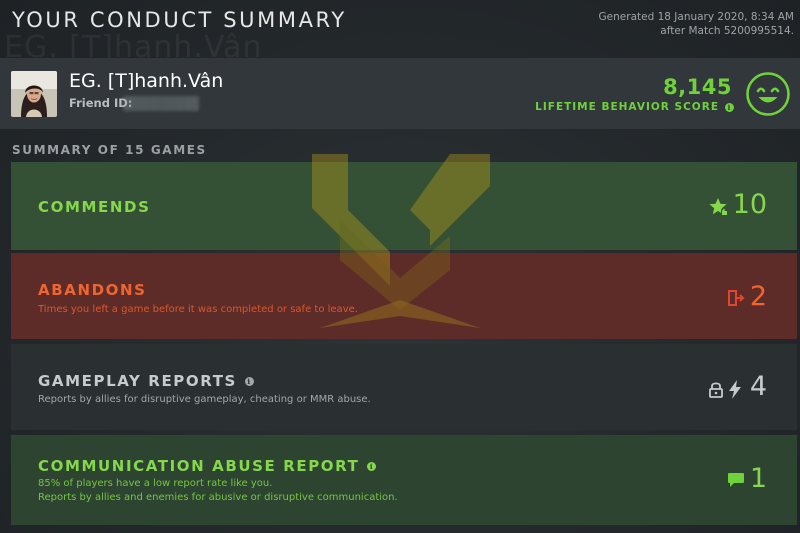  What do you see at coordinates (718, 207) in the screenshot?
I see `star-thumbs-up-icon` at bounding box center [718, 207].